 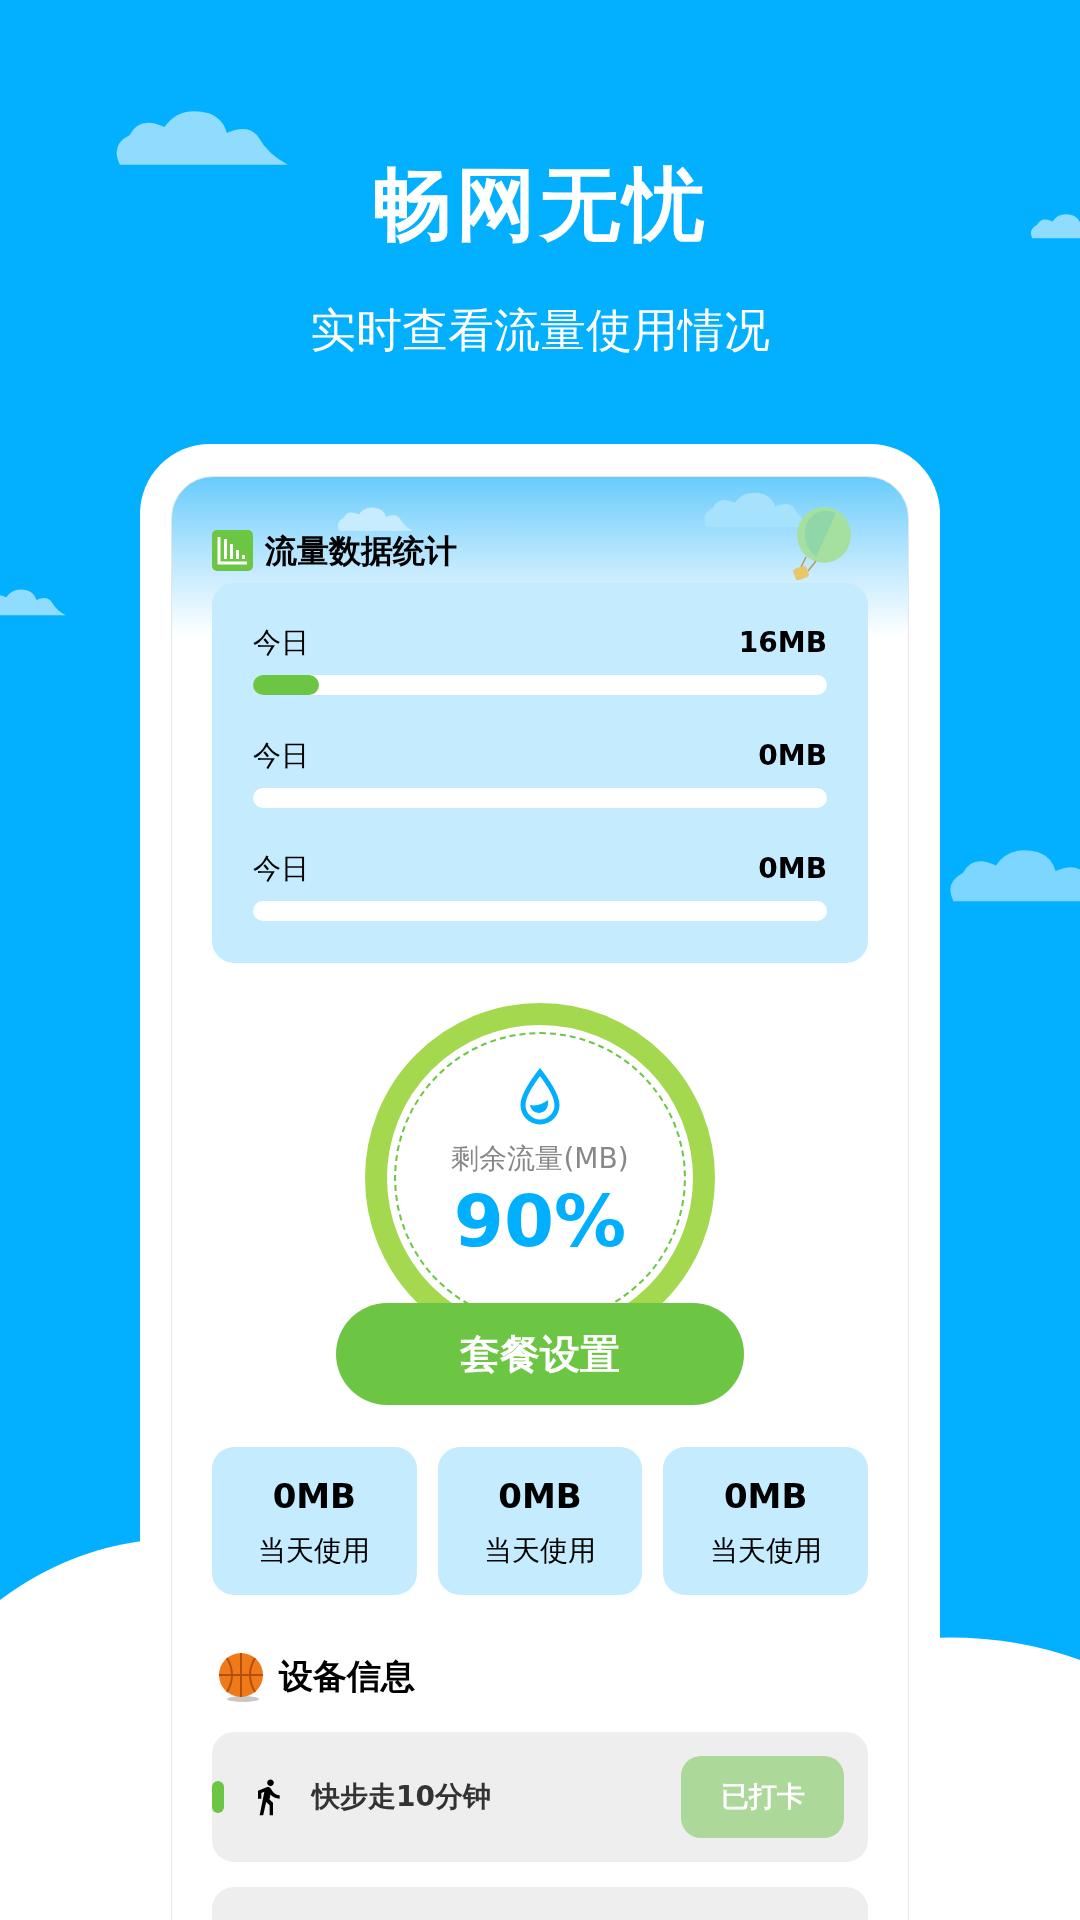 I want to click on row-value: 16MB, so click(x=782, y=643).